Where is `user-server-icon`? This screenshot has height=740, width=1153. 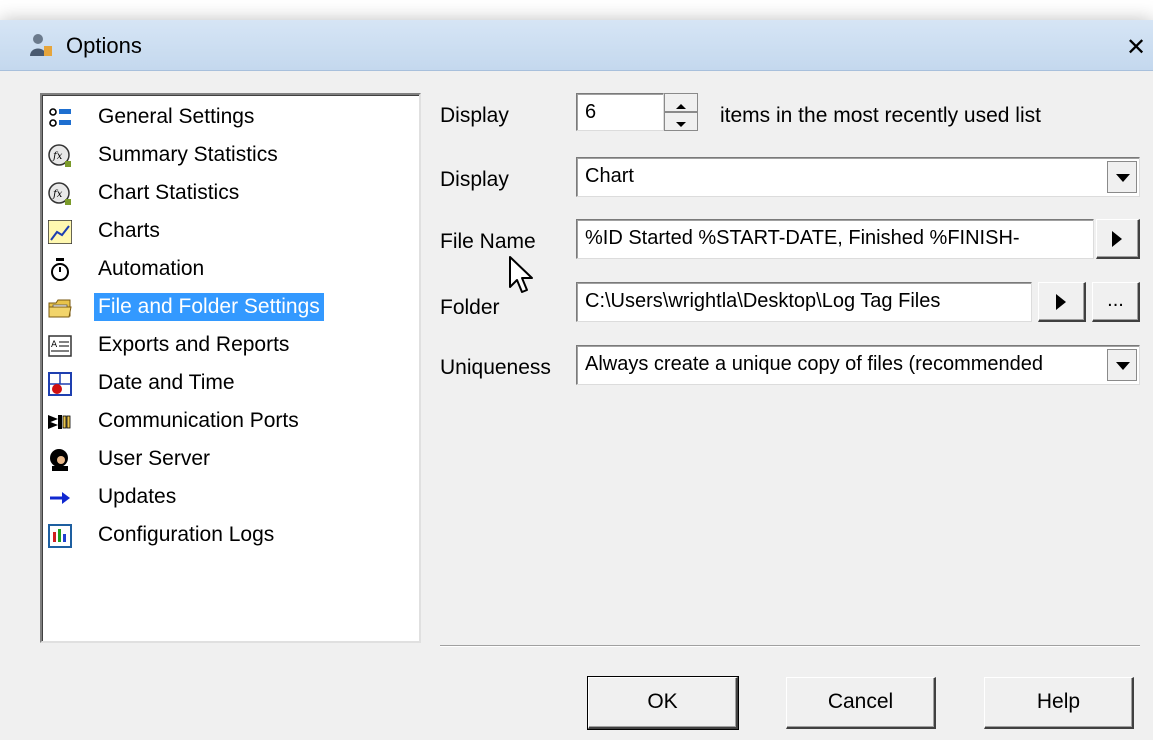
user-server-icon is located at coordinates (59, 460).